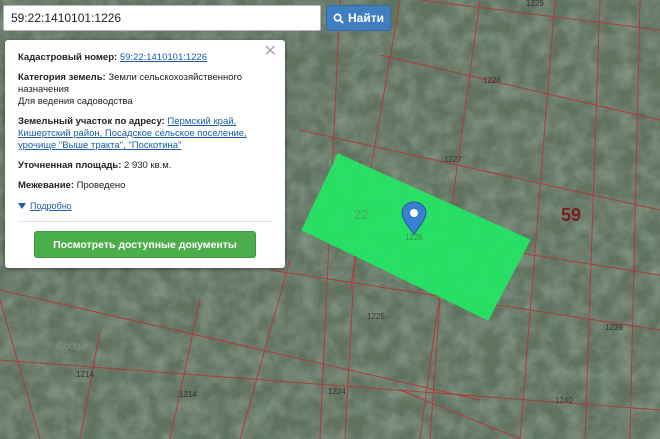 The image size is (660, 439). What do you see at coordinates (163, 57) in the screenshot?
I see `cadastral-number-link: 59:22:1410101:1226` at bounding box center [163, 57].